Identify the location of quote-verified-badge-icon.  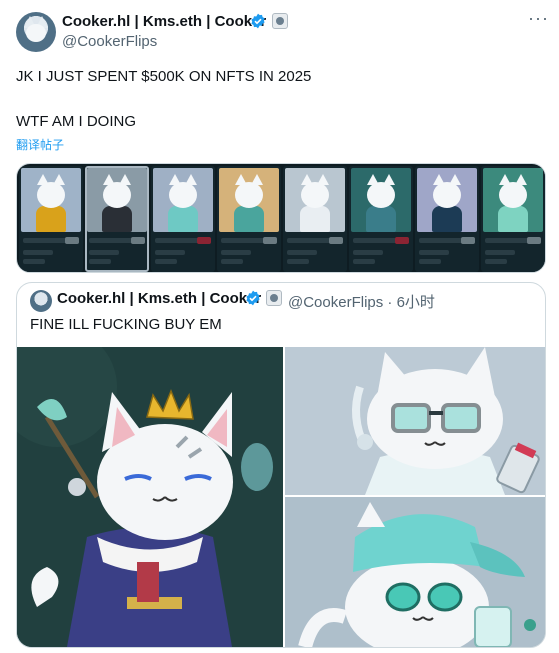
(253, 298).